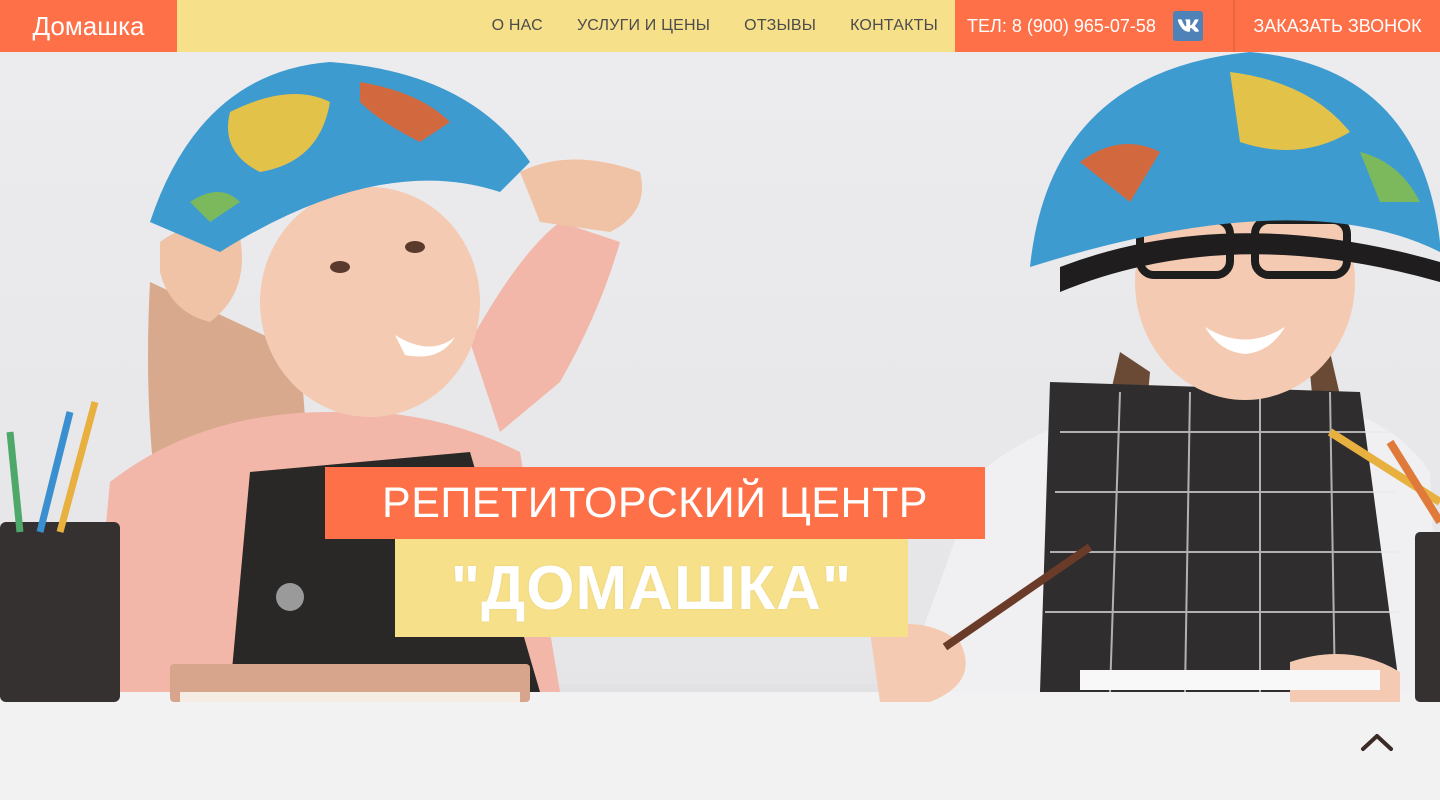 This screenshot has height=800, width=1440. I want to click on left-girl-face, so click(370, 302).